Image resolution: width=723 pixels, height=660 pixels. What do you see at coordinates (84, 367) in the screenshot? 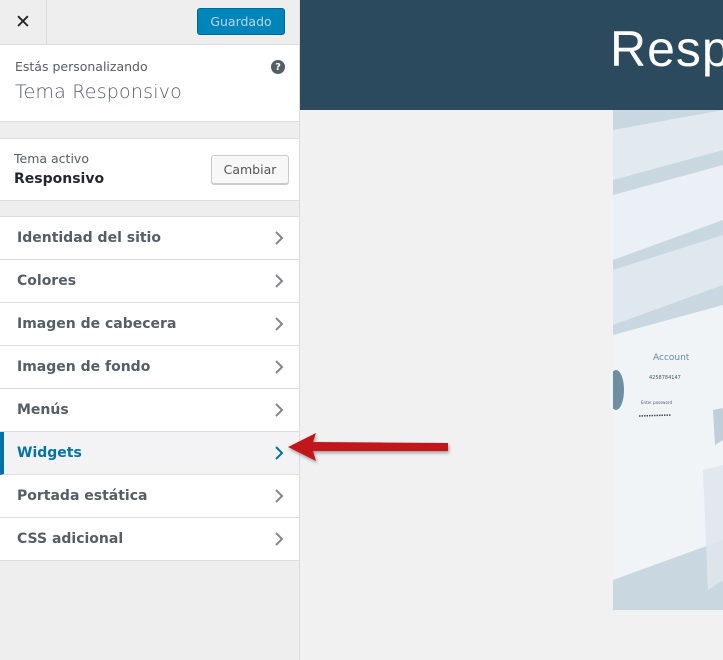
I see `section-label: Imagen de fondo` at bounding box center [84, 367].